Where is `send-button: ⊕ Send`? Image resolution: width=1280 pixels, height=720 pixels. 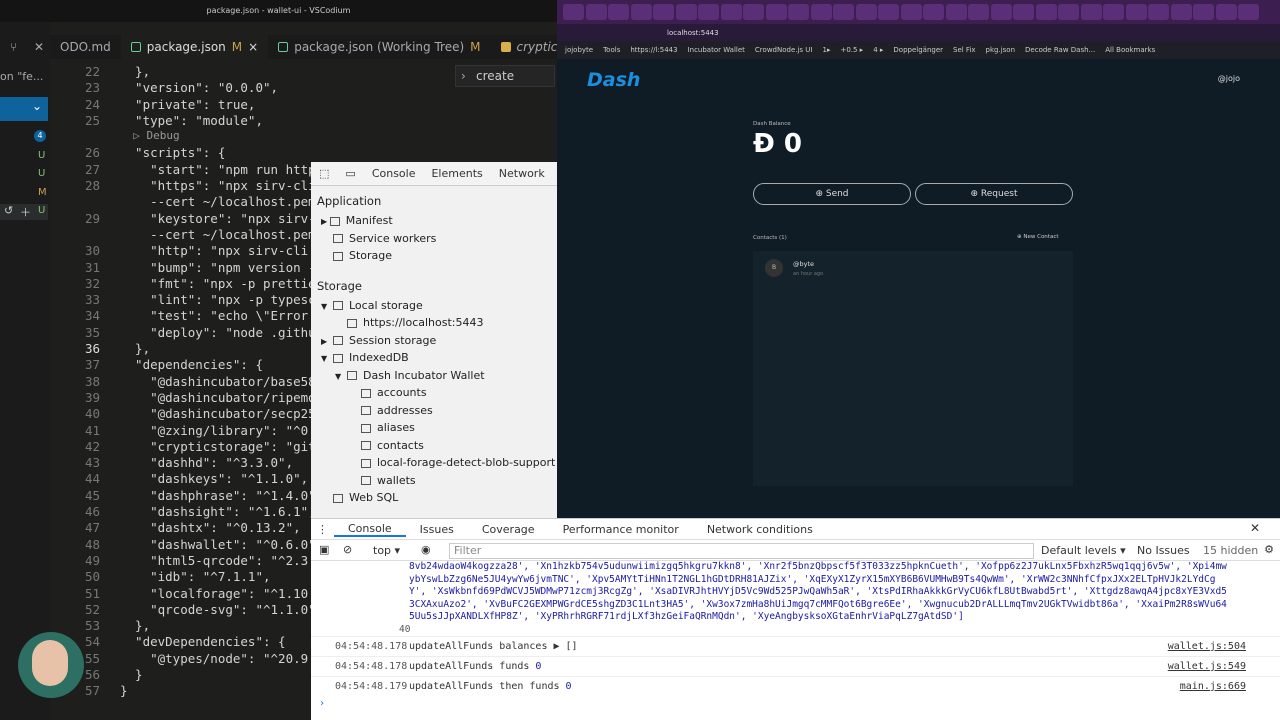 send-button: ⊕ Send is located at coordinates (832, 194).